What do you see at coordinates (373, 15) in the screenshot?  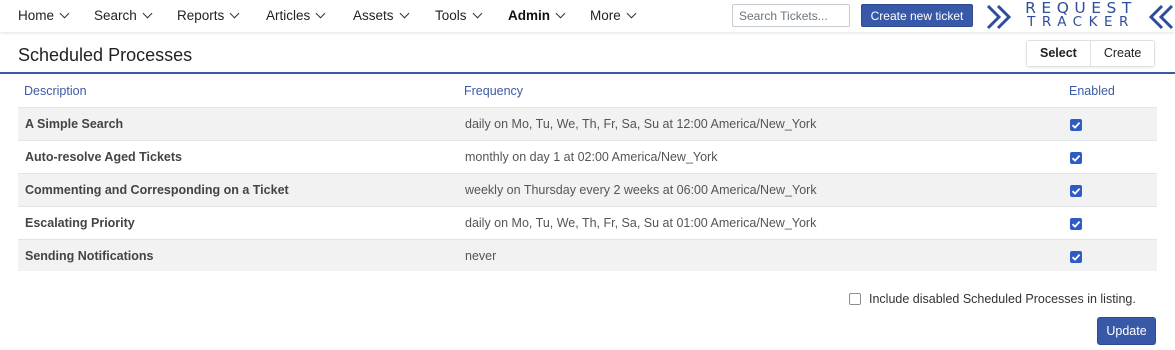 I see `nav-assets-label: Assets` at bounding box center [373, 15].